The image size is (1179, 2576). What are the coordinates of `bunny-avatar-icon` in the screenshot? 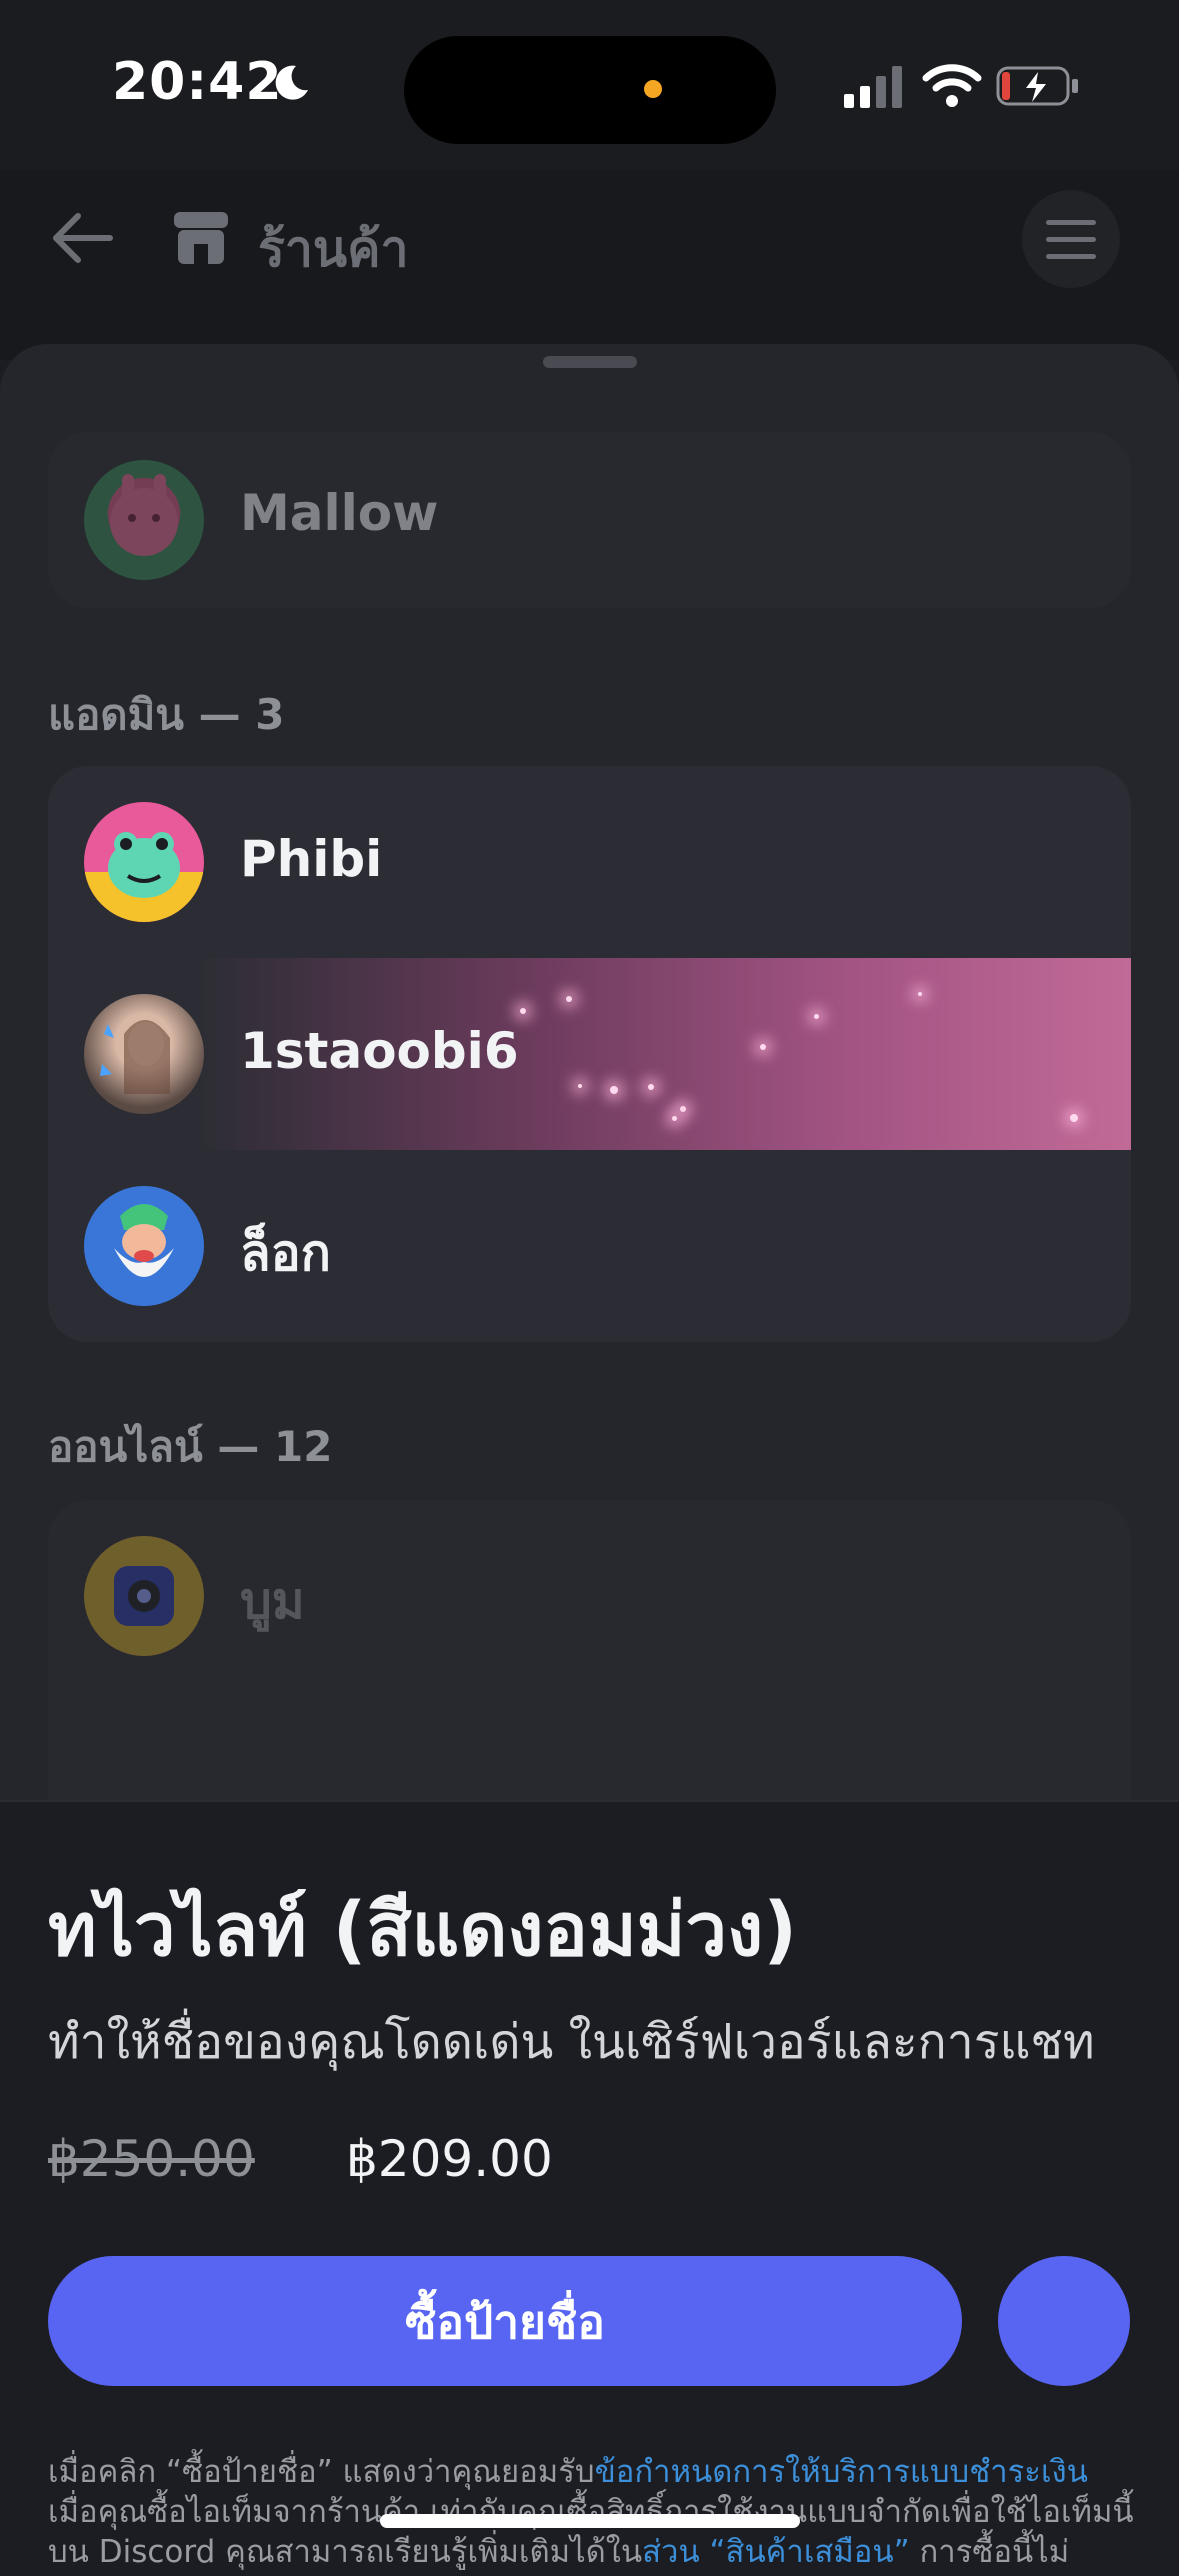 It's located at (144, 515).